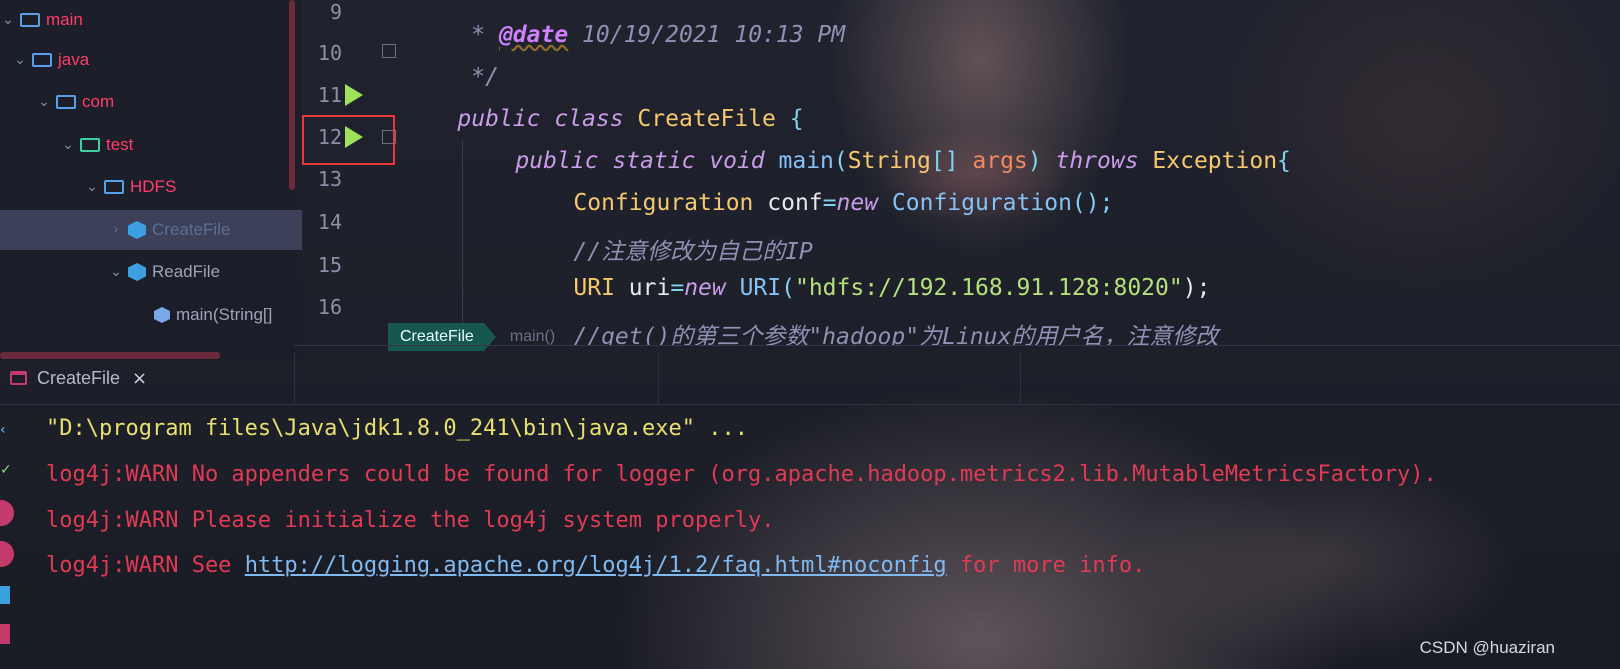 Image resolution: width=1620 pixels, height=669 pixels. Describe the element at coordinates (151, 272) in the screenshot. I see `tree-item-readfile: ⌄ ReadFile` at that location.